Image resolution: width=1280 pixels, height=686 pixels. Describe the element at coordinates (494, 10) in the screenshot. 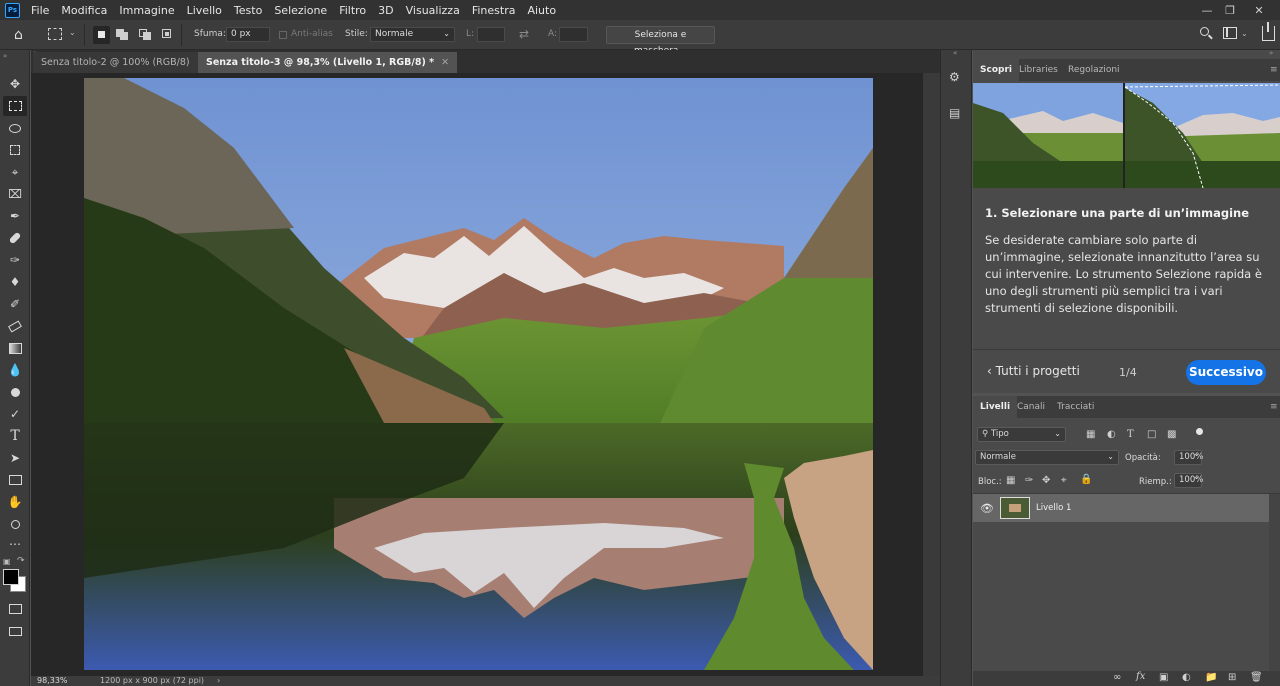

I see `menu-finestra: Finestra` at that location.